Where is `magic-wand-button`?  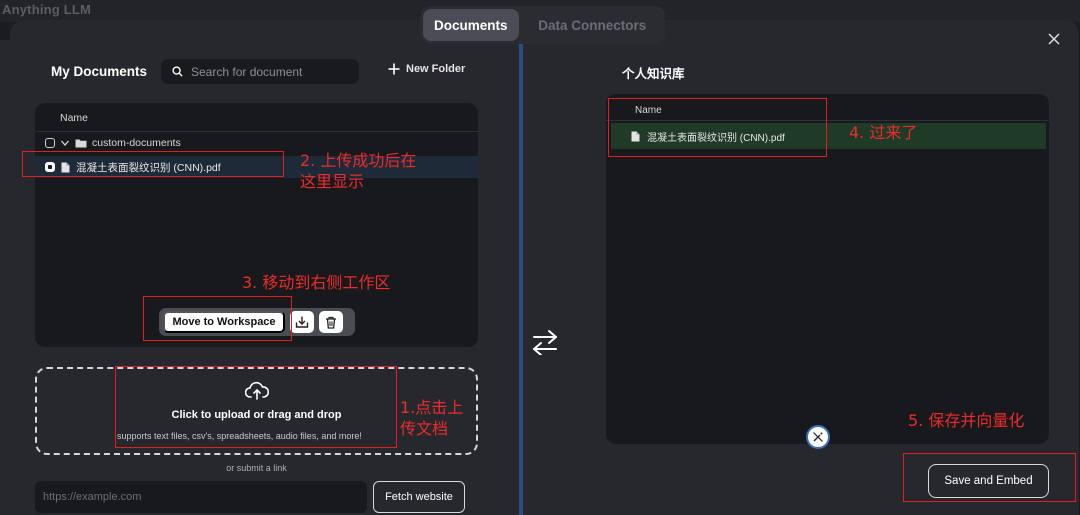 magic-wand-button is located at coordinates (818, 437).